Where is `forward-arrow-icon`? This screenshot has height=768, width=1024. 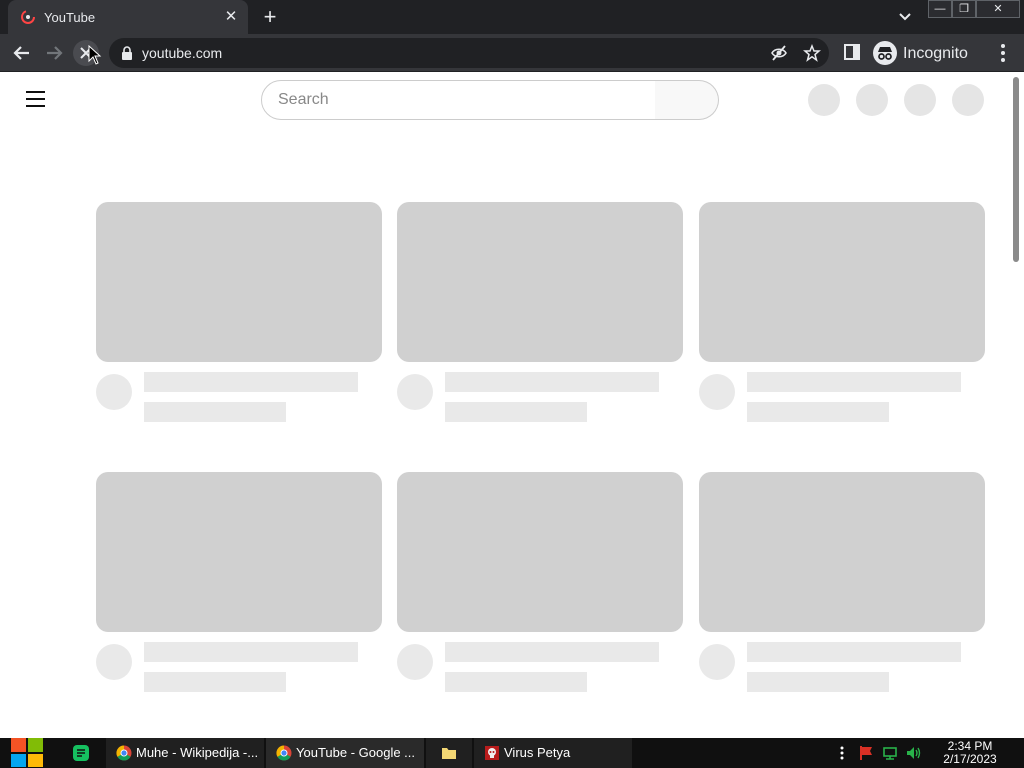 forward-arrow-icon is located at coordinates (54, 53).